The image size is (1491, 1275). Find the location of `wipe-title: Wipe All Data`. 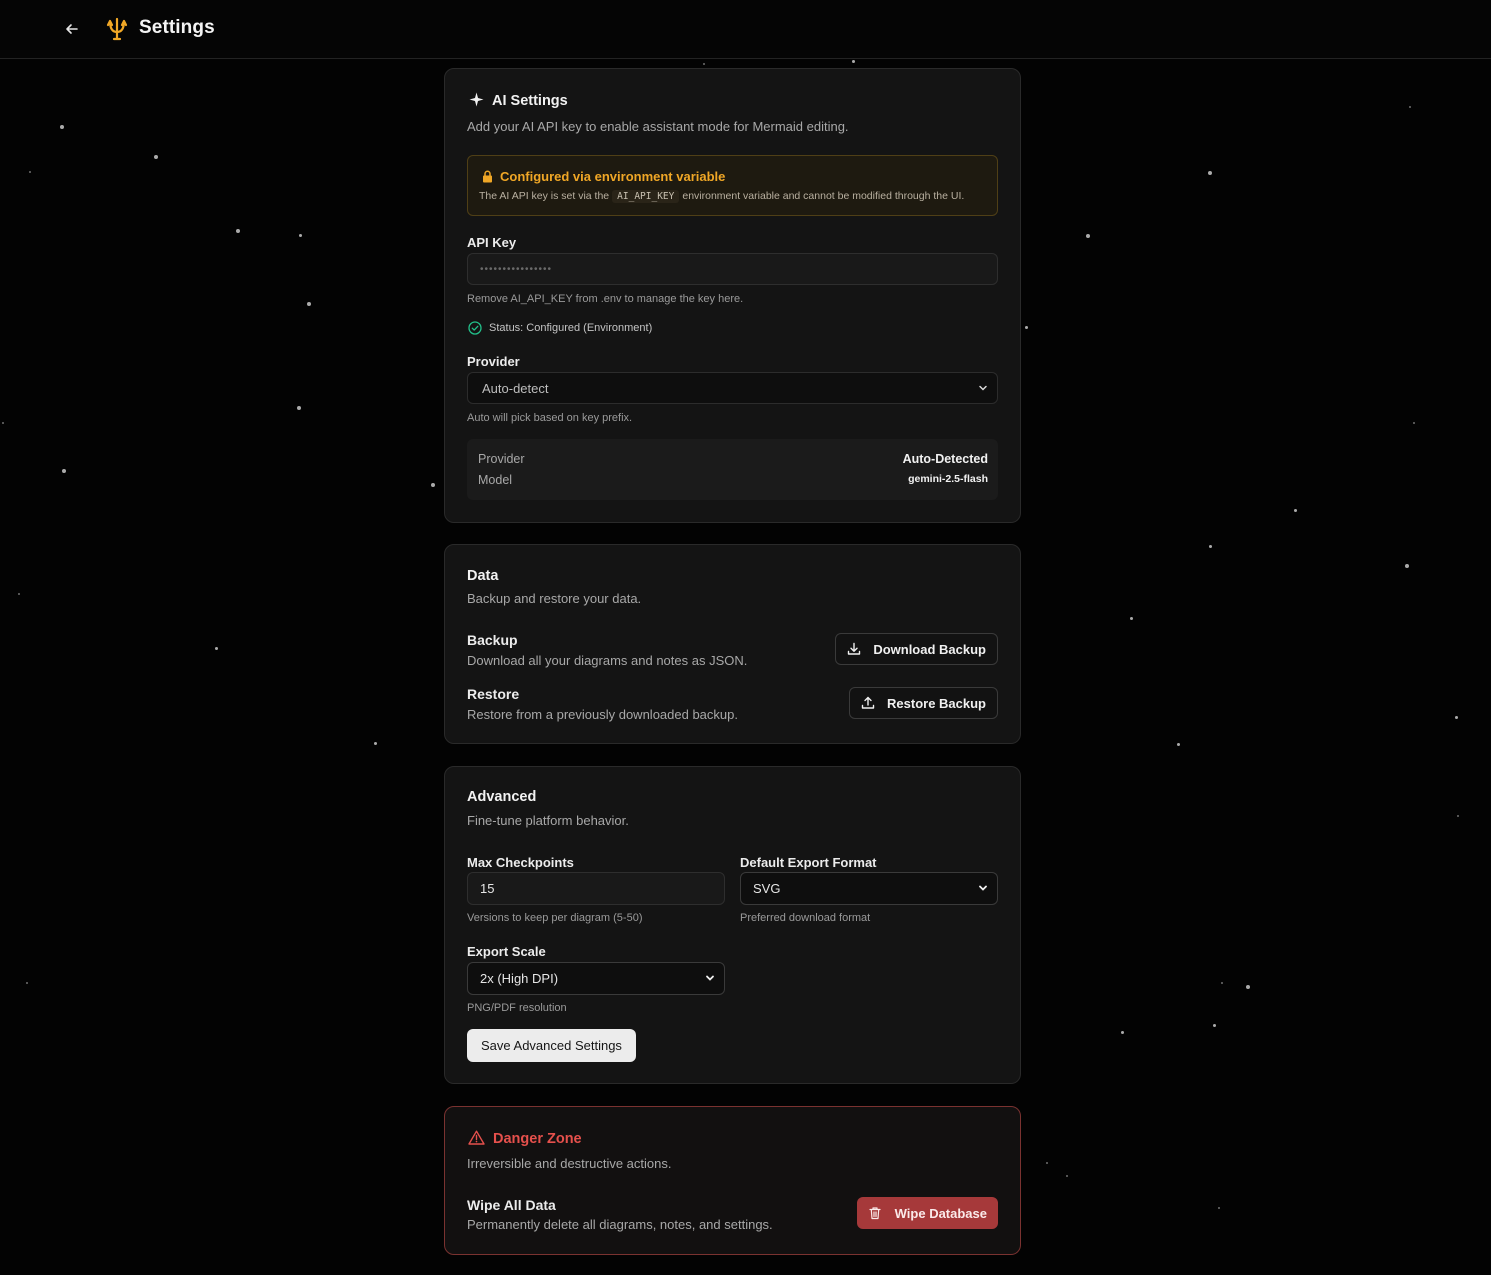

wipe-title: Wipe All Data is located at coordinates (511, 1205).